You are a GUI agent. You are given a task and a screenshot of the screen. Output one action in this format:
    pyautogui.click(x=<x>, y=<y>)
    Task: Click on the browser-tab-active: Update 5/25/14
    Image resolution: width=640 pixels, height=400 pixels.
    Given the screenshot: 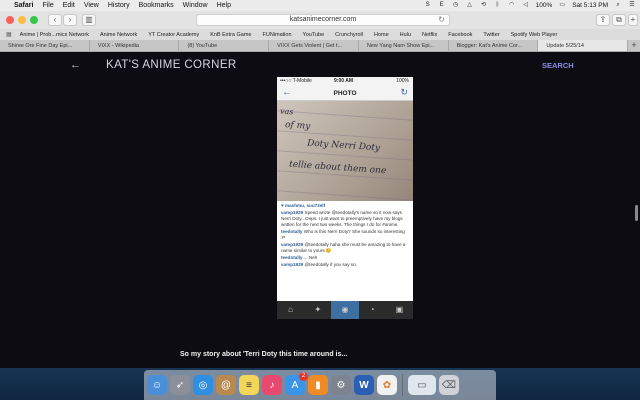 What is the action you would take?
    pyautogui.click(x=583, y=45)
    